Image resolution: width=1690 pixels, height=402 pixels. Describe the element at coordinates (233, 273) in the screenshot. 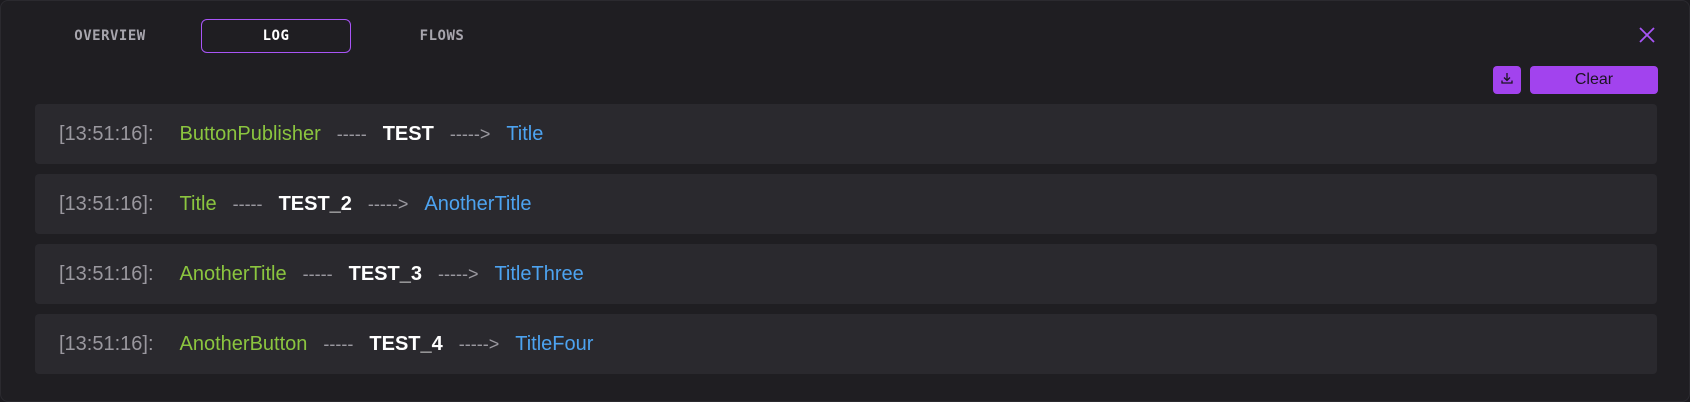

I see `log-source: AnotherTitle` at that location.